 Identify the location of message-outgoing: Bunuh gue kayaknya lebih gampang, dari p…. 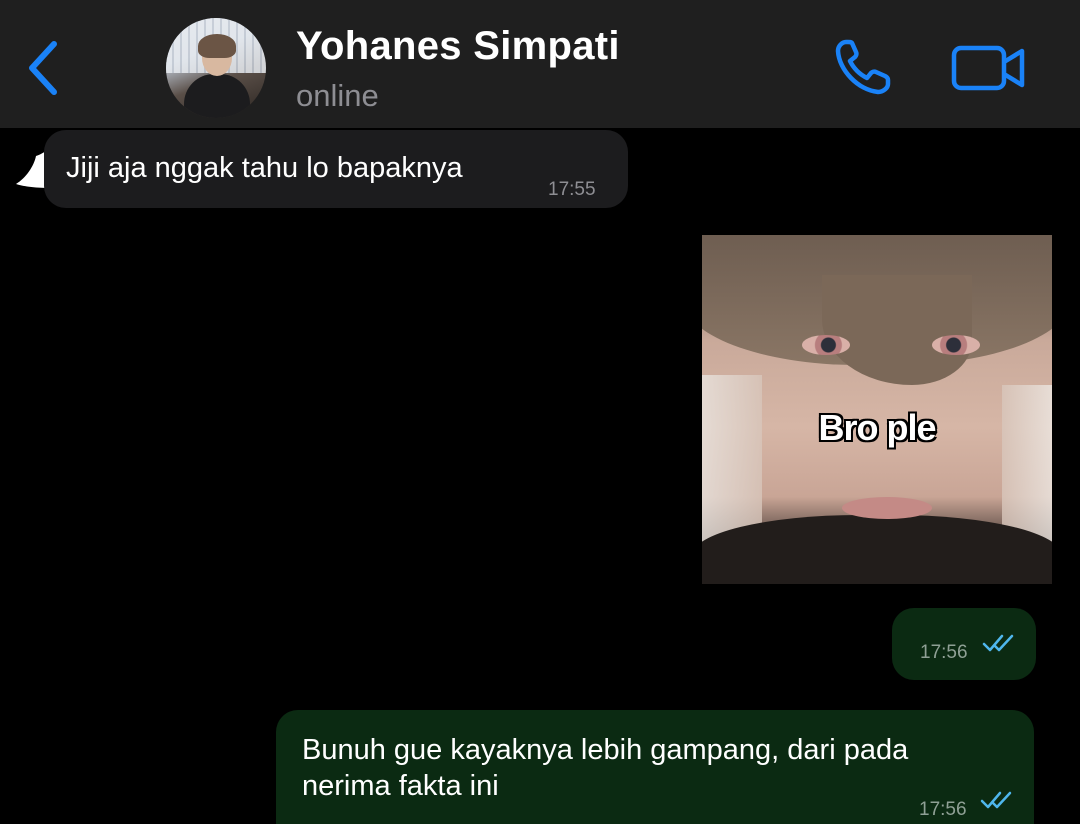
(655, 767).